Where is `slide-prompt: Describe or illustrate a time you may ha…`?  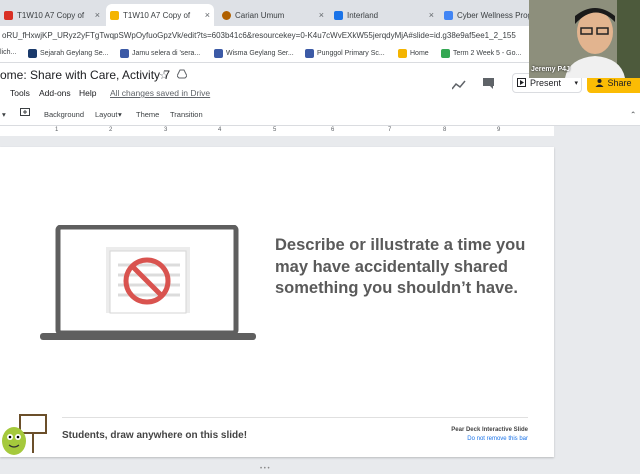 slide-prompt: Describe or illustrate a time you may ha… is located at coordinates (400, 266).